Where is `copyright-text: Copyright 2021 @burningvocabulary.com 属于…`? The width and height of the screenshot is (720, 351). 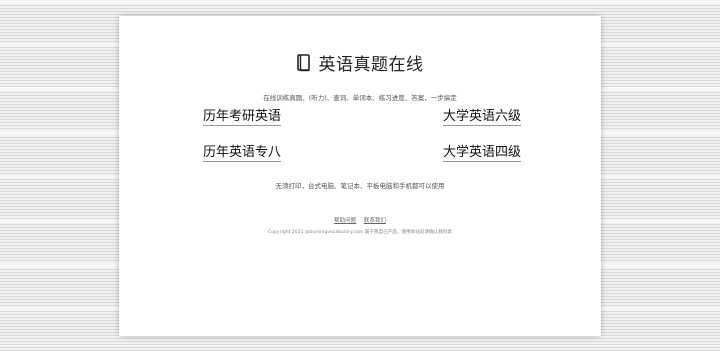 copyright-text: Copyright 2021 @burningvocabulary.com 属于… is located at coordinates (360, 232).